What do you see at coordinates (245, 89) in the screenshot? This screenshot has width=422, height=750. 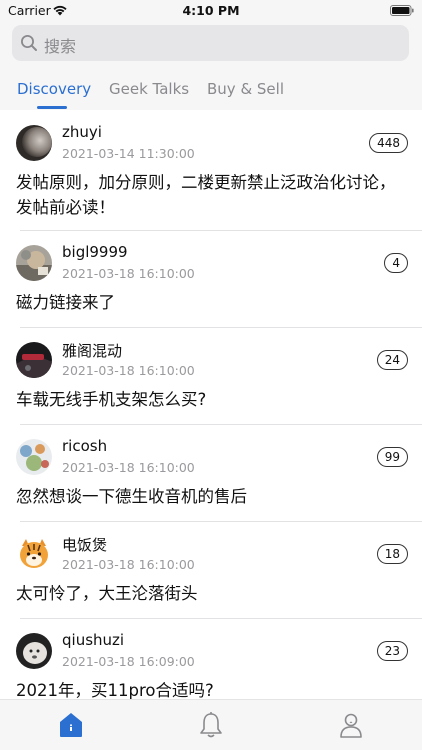 I see `tab-buy-sell: Buy & Sell` at bounding box center [245, 89].